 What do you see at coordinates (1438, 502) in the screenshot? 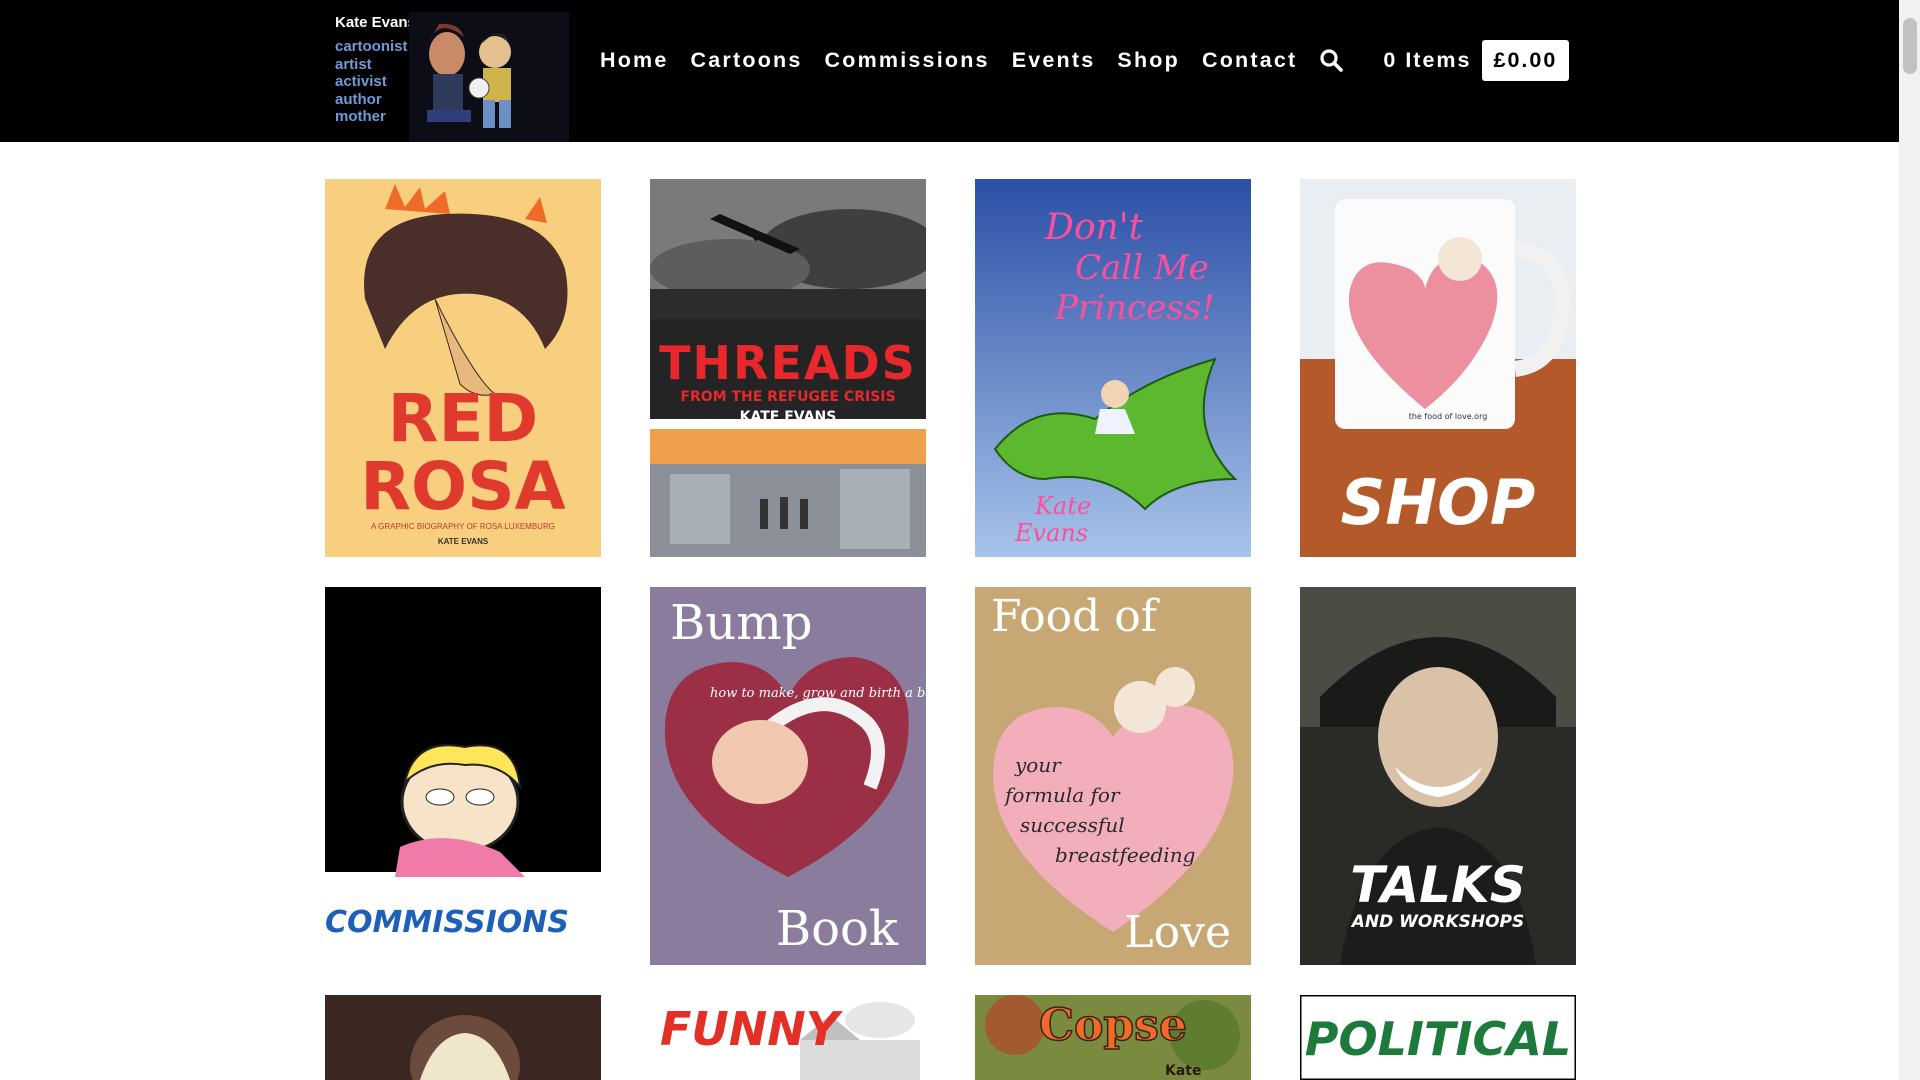
I see `tile-shop-label: SHOP` at bounding box center [1438, 502].